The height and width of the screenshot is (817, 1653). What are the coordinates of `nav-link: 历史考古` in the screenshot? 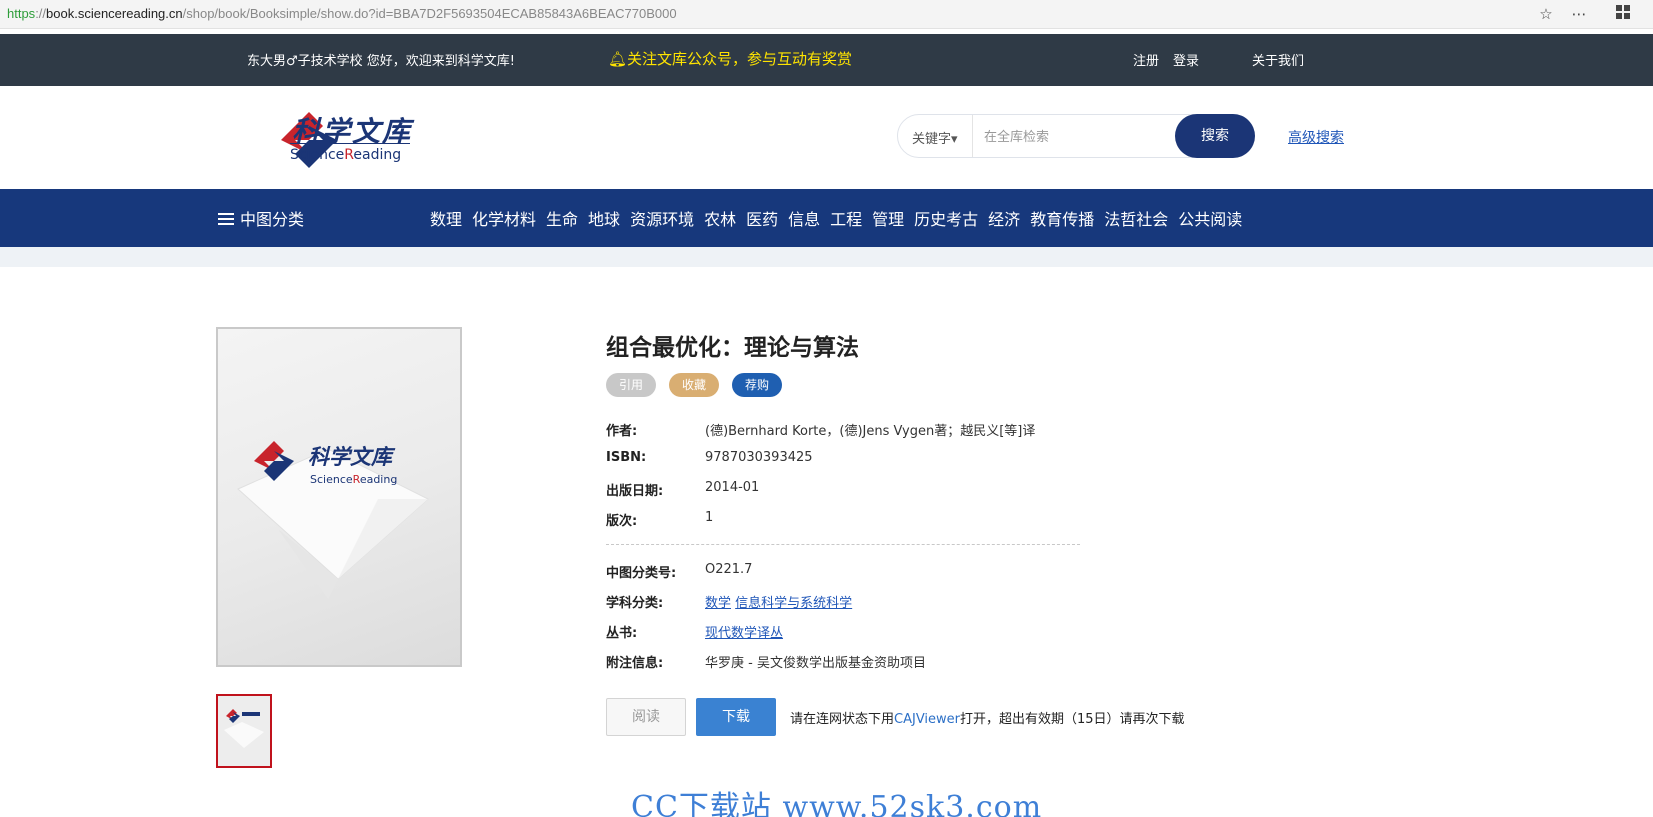 It's located at (946, 218).